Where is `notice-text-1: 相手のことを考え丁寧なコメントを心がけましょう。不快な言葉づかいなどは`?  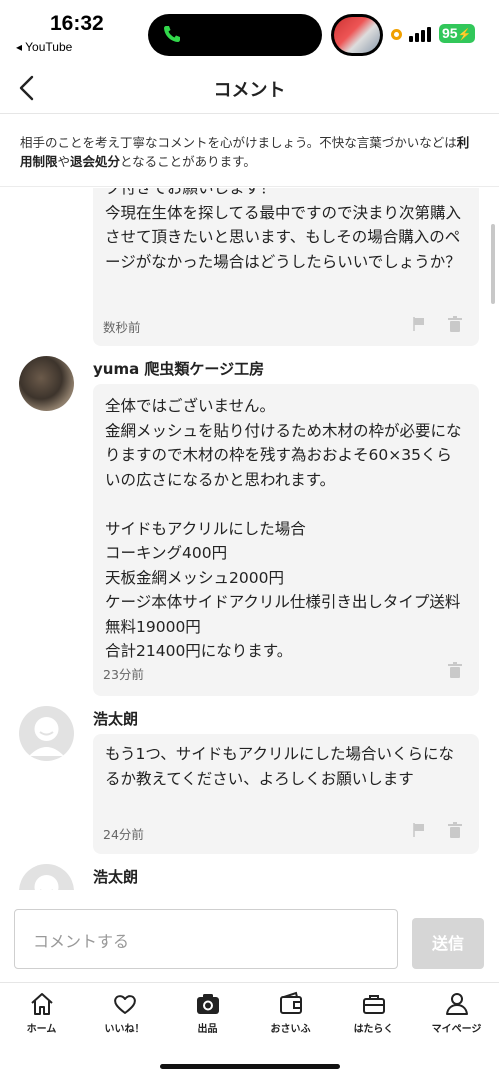 notice-text-1: 相手のことを考え丁寧なコメントを心がけましょう。不快な言葉づかいなどは is located at coordinates (238, 142).